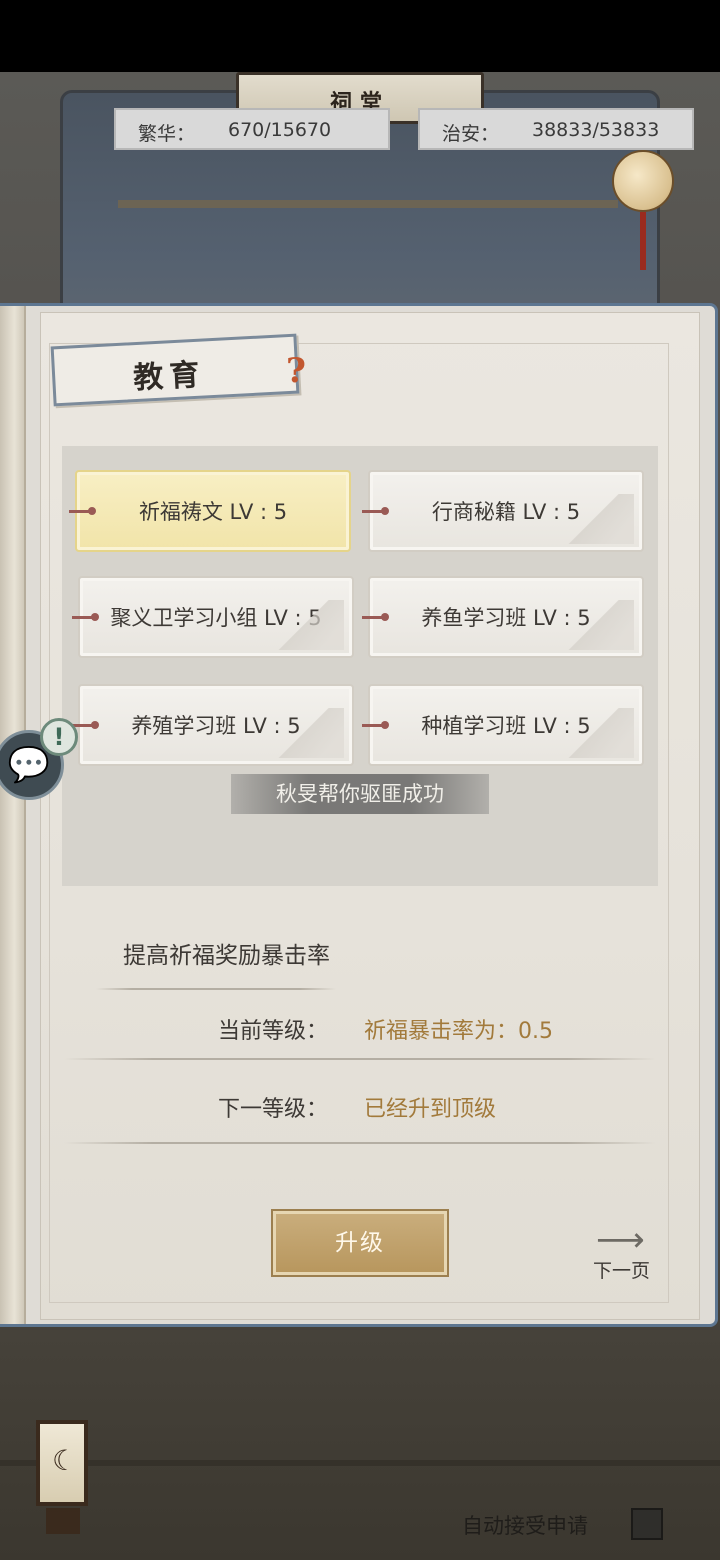 The image size is (720, 1560). I want to click on question-mark-icon: ?, so click(296, 371).